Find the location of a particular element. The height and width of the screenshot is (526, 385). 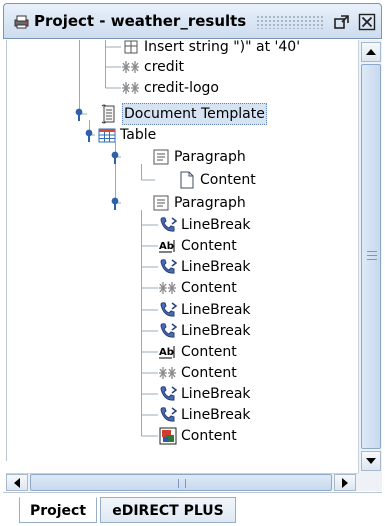

scroll-left-button is located at coordinates (17, 482).